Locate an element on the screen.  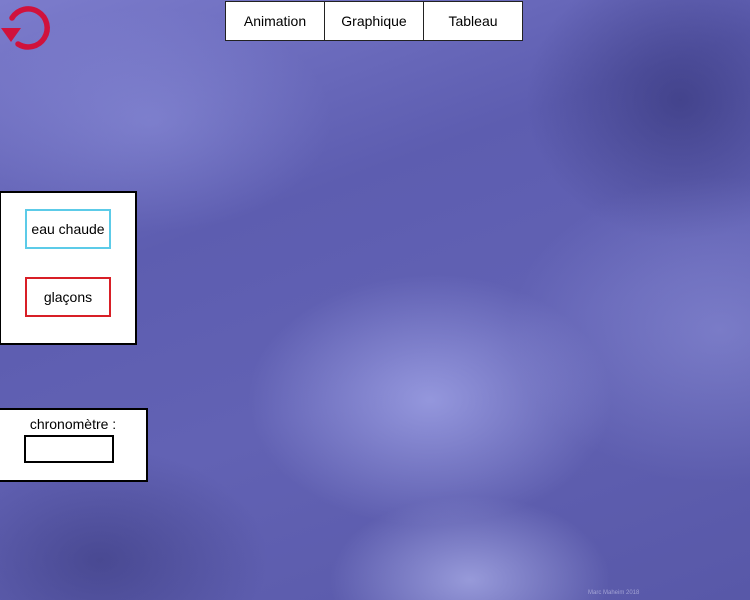
view-tabs: Animation Graphique Tableau is located at coordinates (374, 21).